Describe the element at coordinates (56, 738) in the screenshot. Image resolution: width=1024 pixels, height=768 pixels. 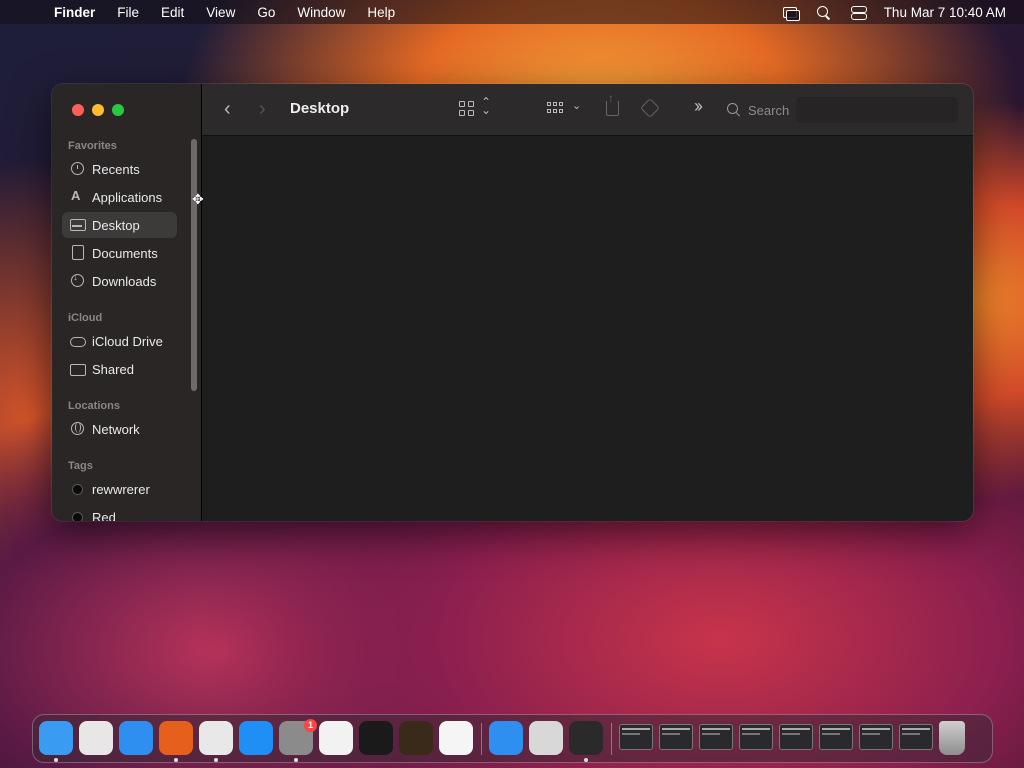
I see `finder-icon` at that location.